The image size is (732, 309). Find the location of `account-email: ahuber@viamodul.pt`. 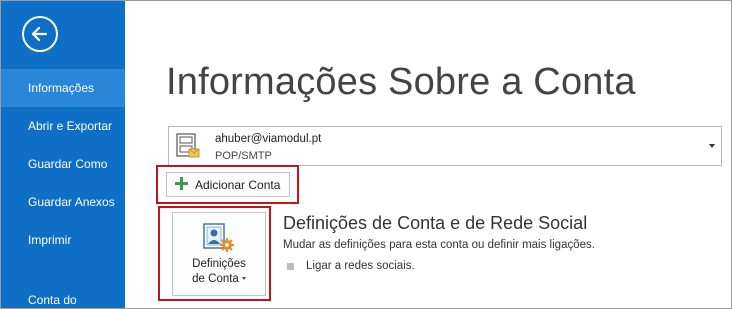

account-email: ahuber@viamodul.pt is located at coordinates (268, 139).